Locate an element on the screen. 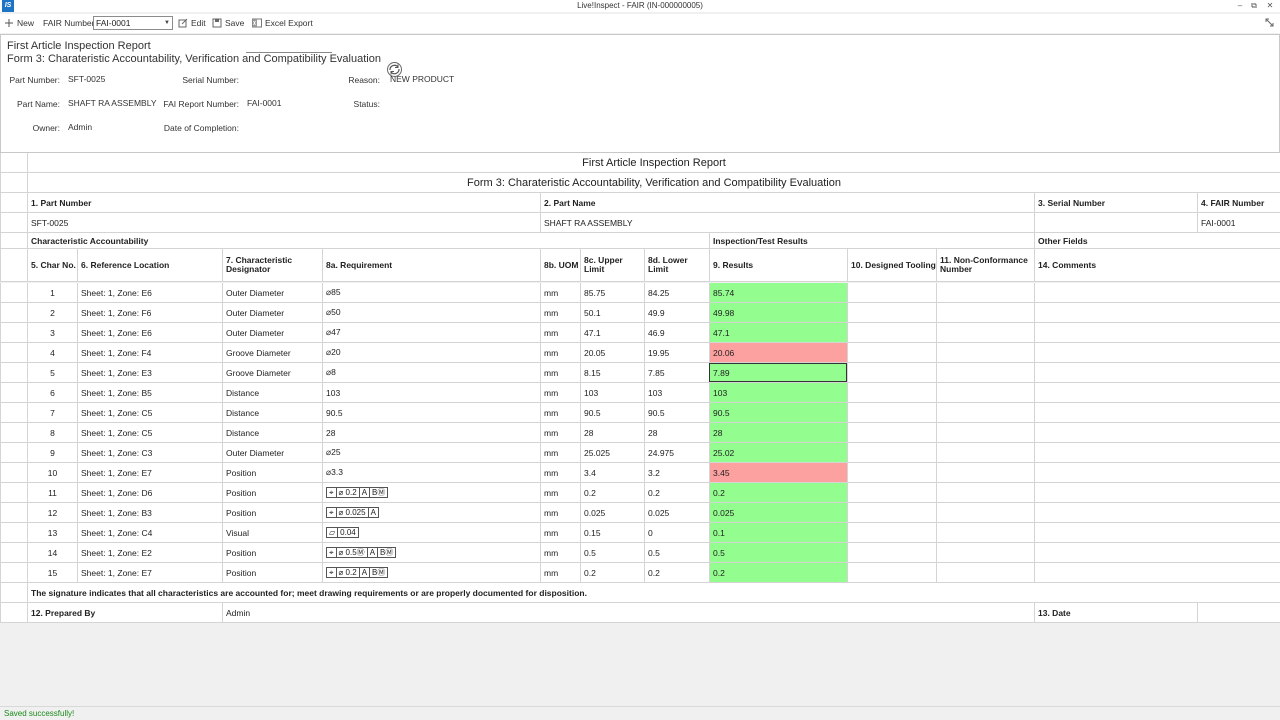 The height and width of the screenshot is (720, 1280). reference-location-cell: Sheet: 1, Zone: B5 is located at coordinates (149, 392).